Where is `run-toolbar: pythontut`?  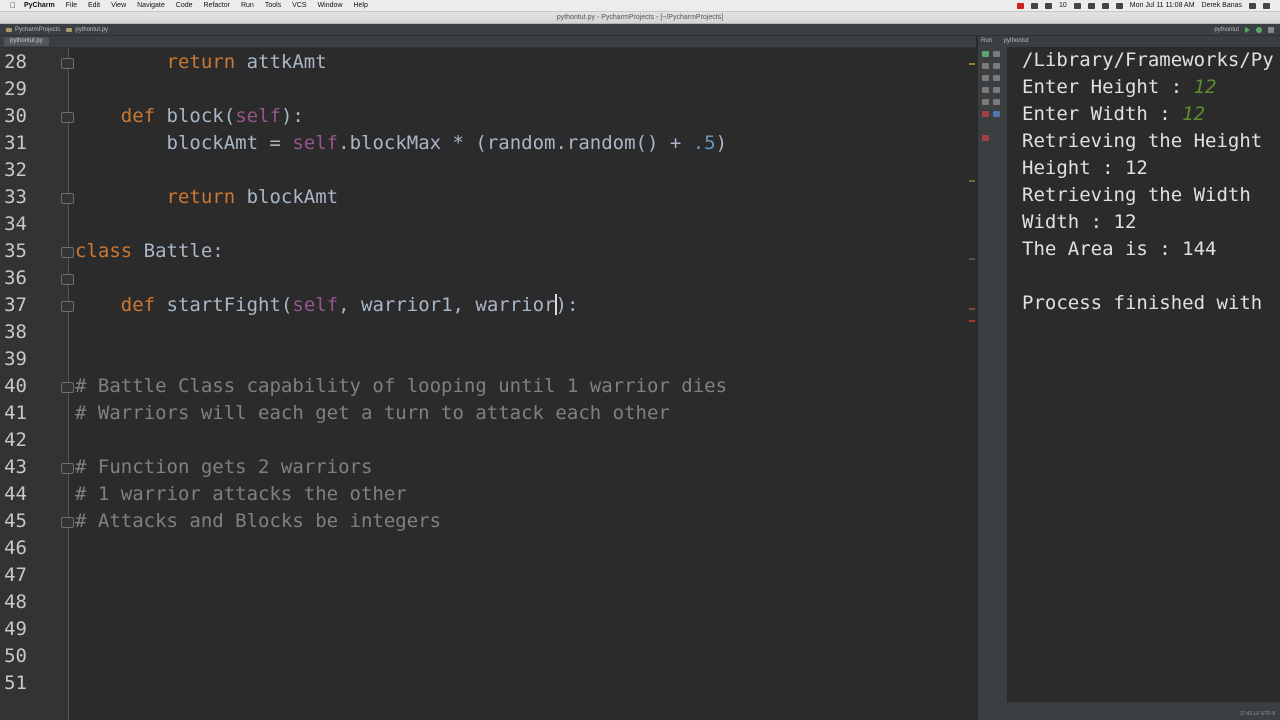 run-toolbar: pythontut is located at coordinates (1244, 29).